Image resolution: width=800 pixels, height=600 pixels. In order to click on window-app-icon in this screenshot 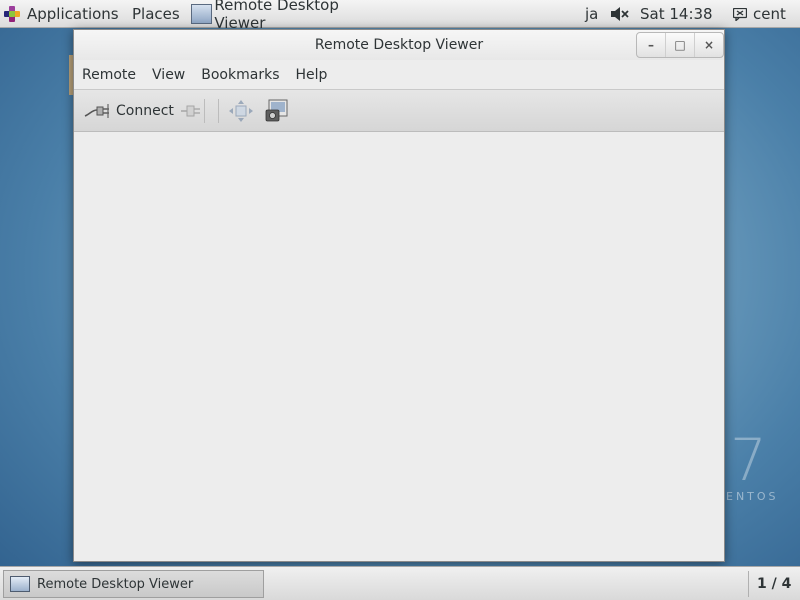, I will do `click(202, 14)`.